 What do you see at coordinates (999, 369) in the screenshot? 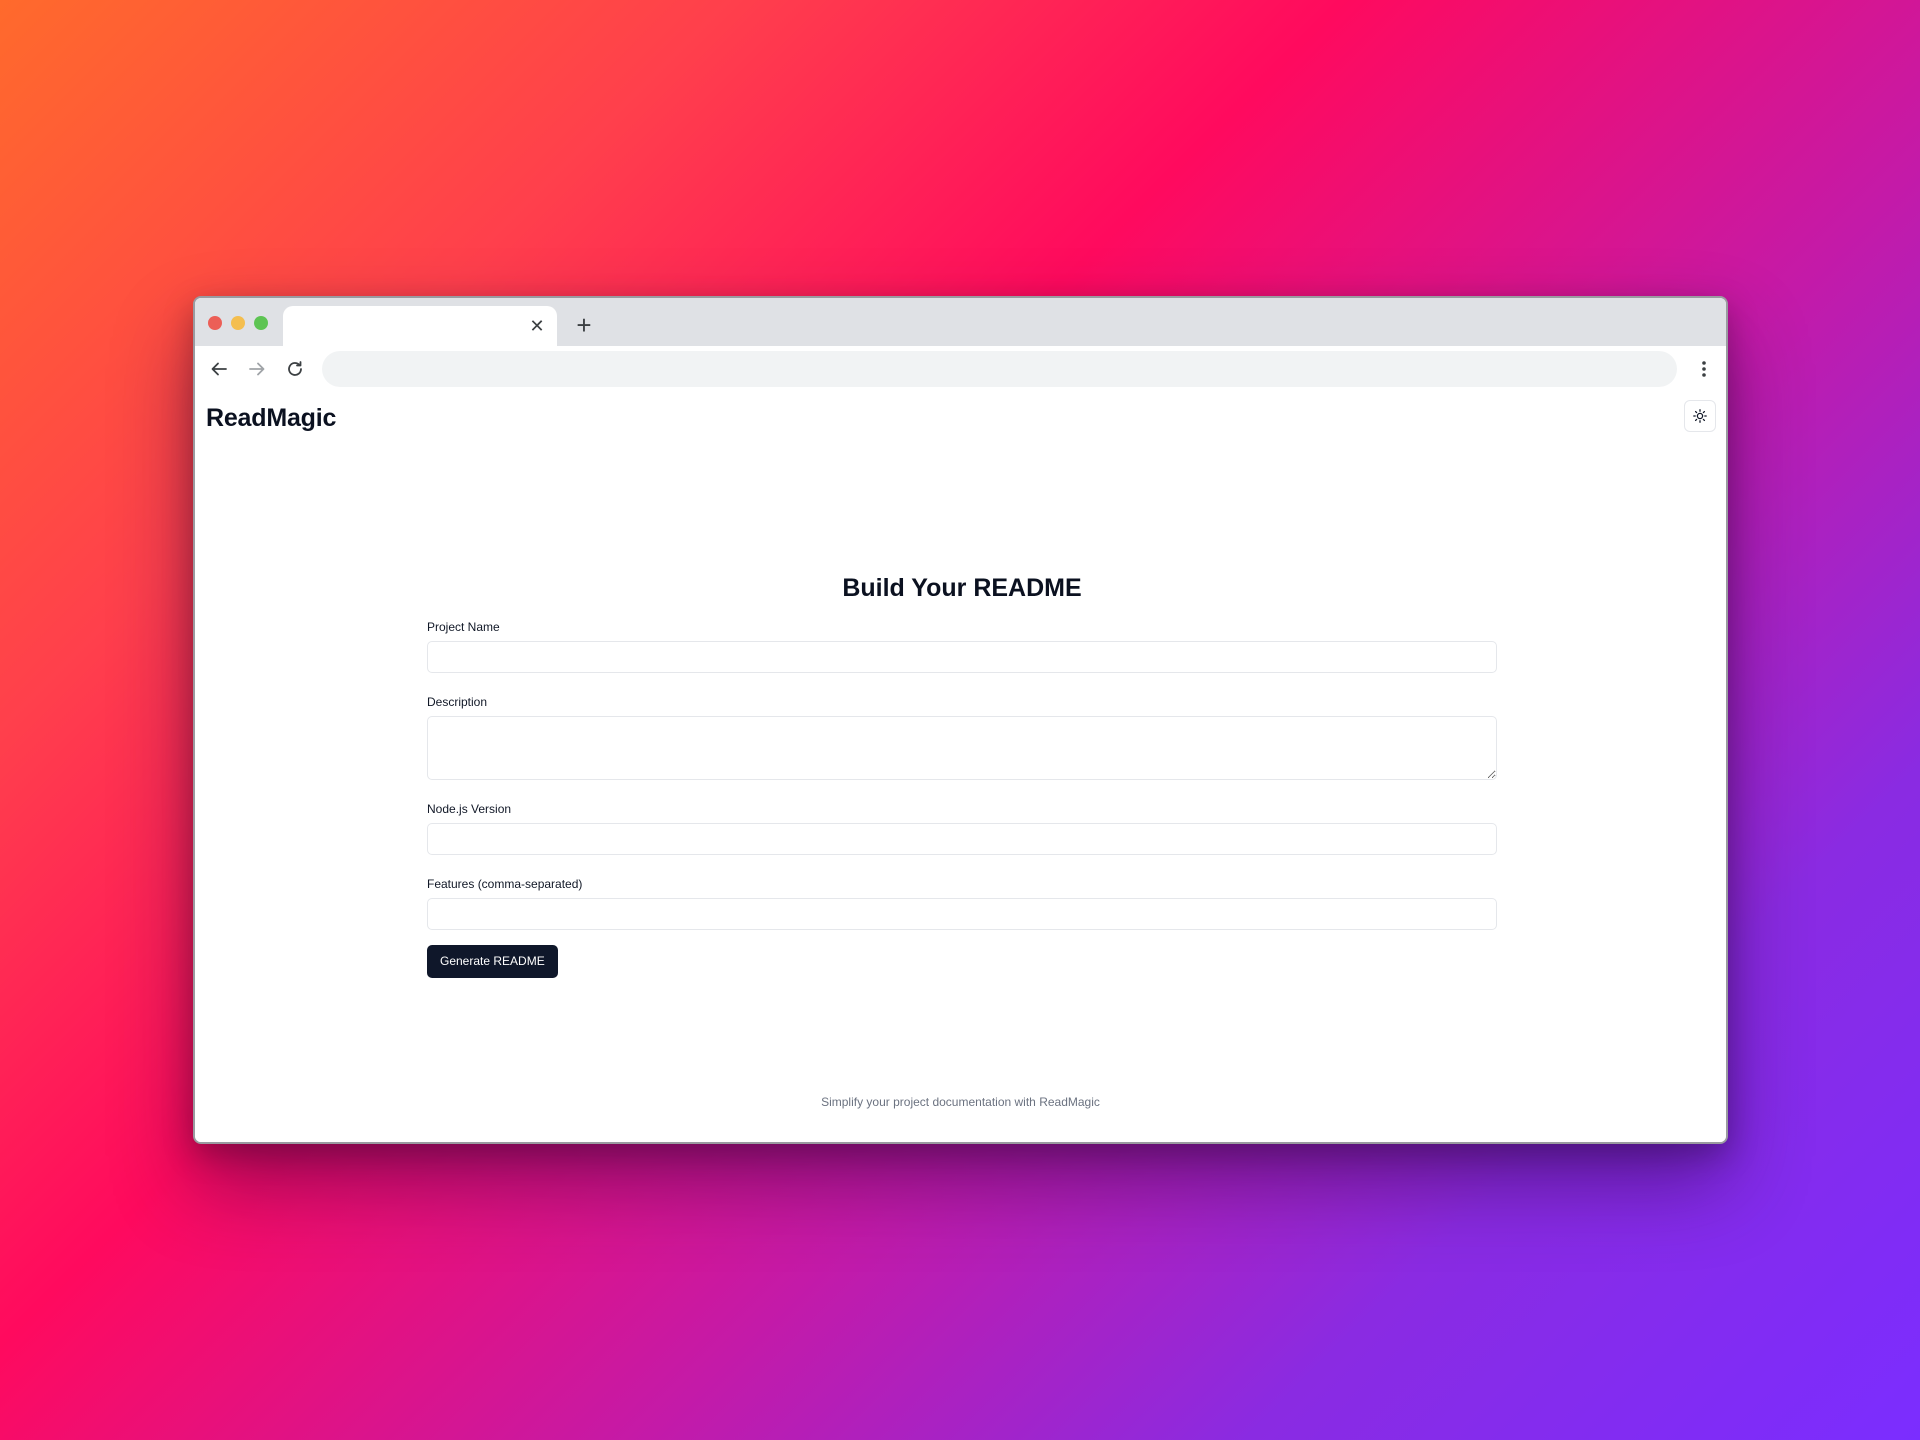
I see `address-bar` at bounding box center [999, 369].